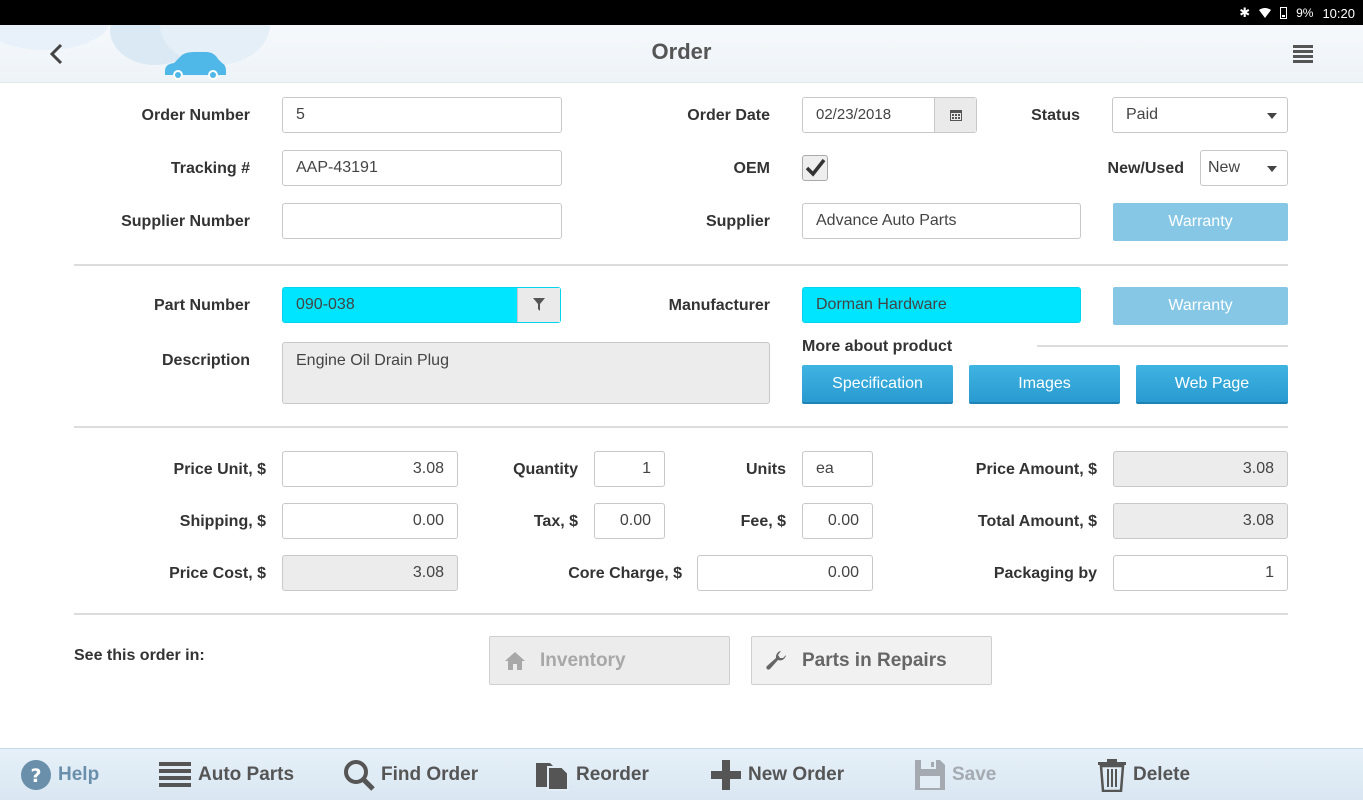 The width and height of the screenshot is (1363, 800). Describe the element at coordinates (1245, 12) in the screenshot. I see `bluetooth-icon: ✱` at that location.